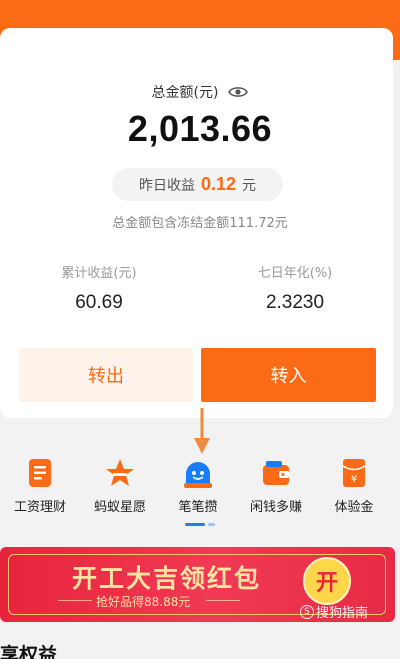  Describe the element at coordinates (238, 92) in the screenshot. I see `eye-icon` at that location.